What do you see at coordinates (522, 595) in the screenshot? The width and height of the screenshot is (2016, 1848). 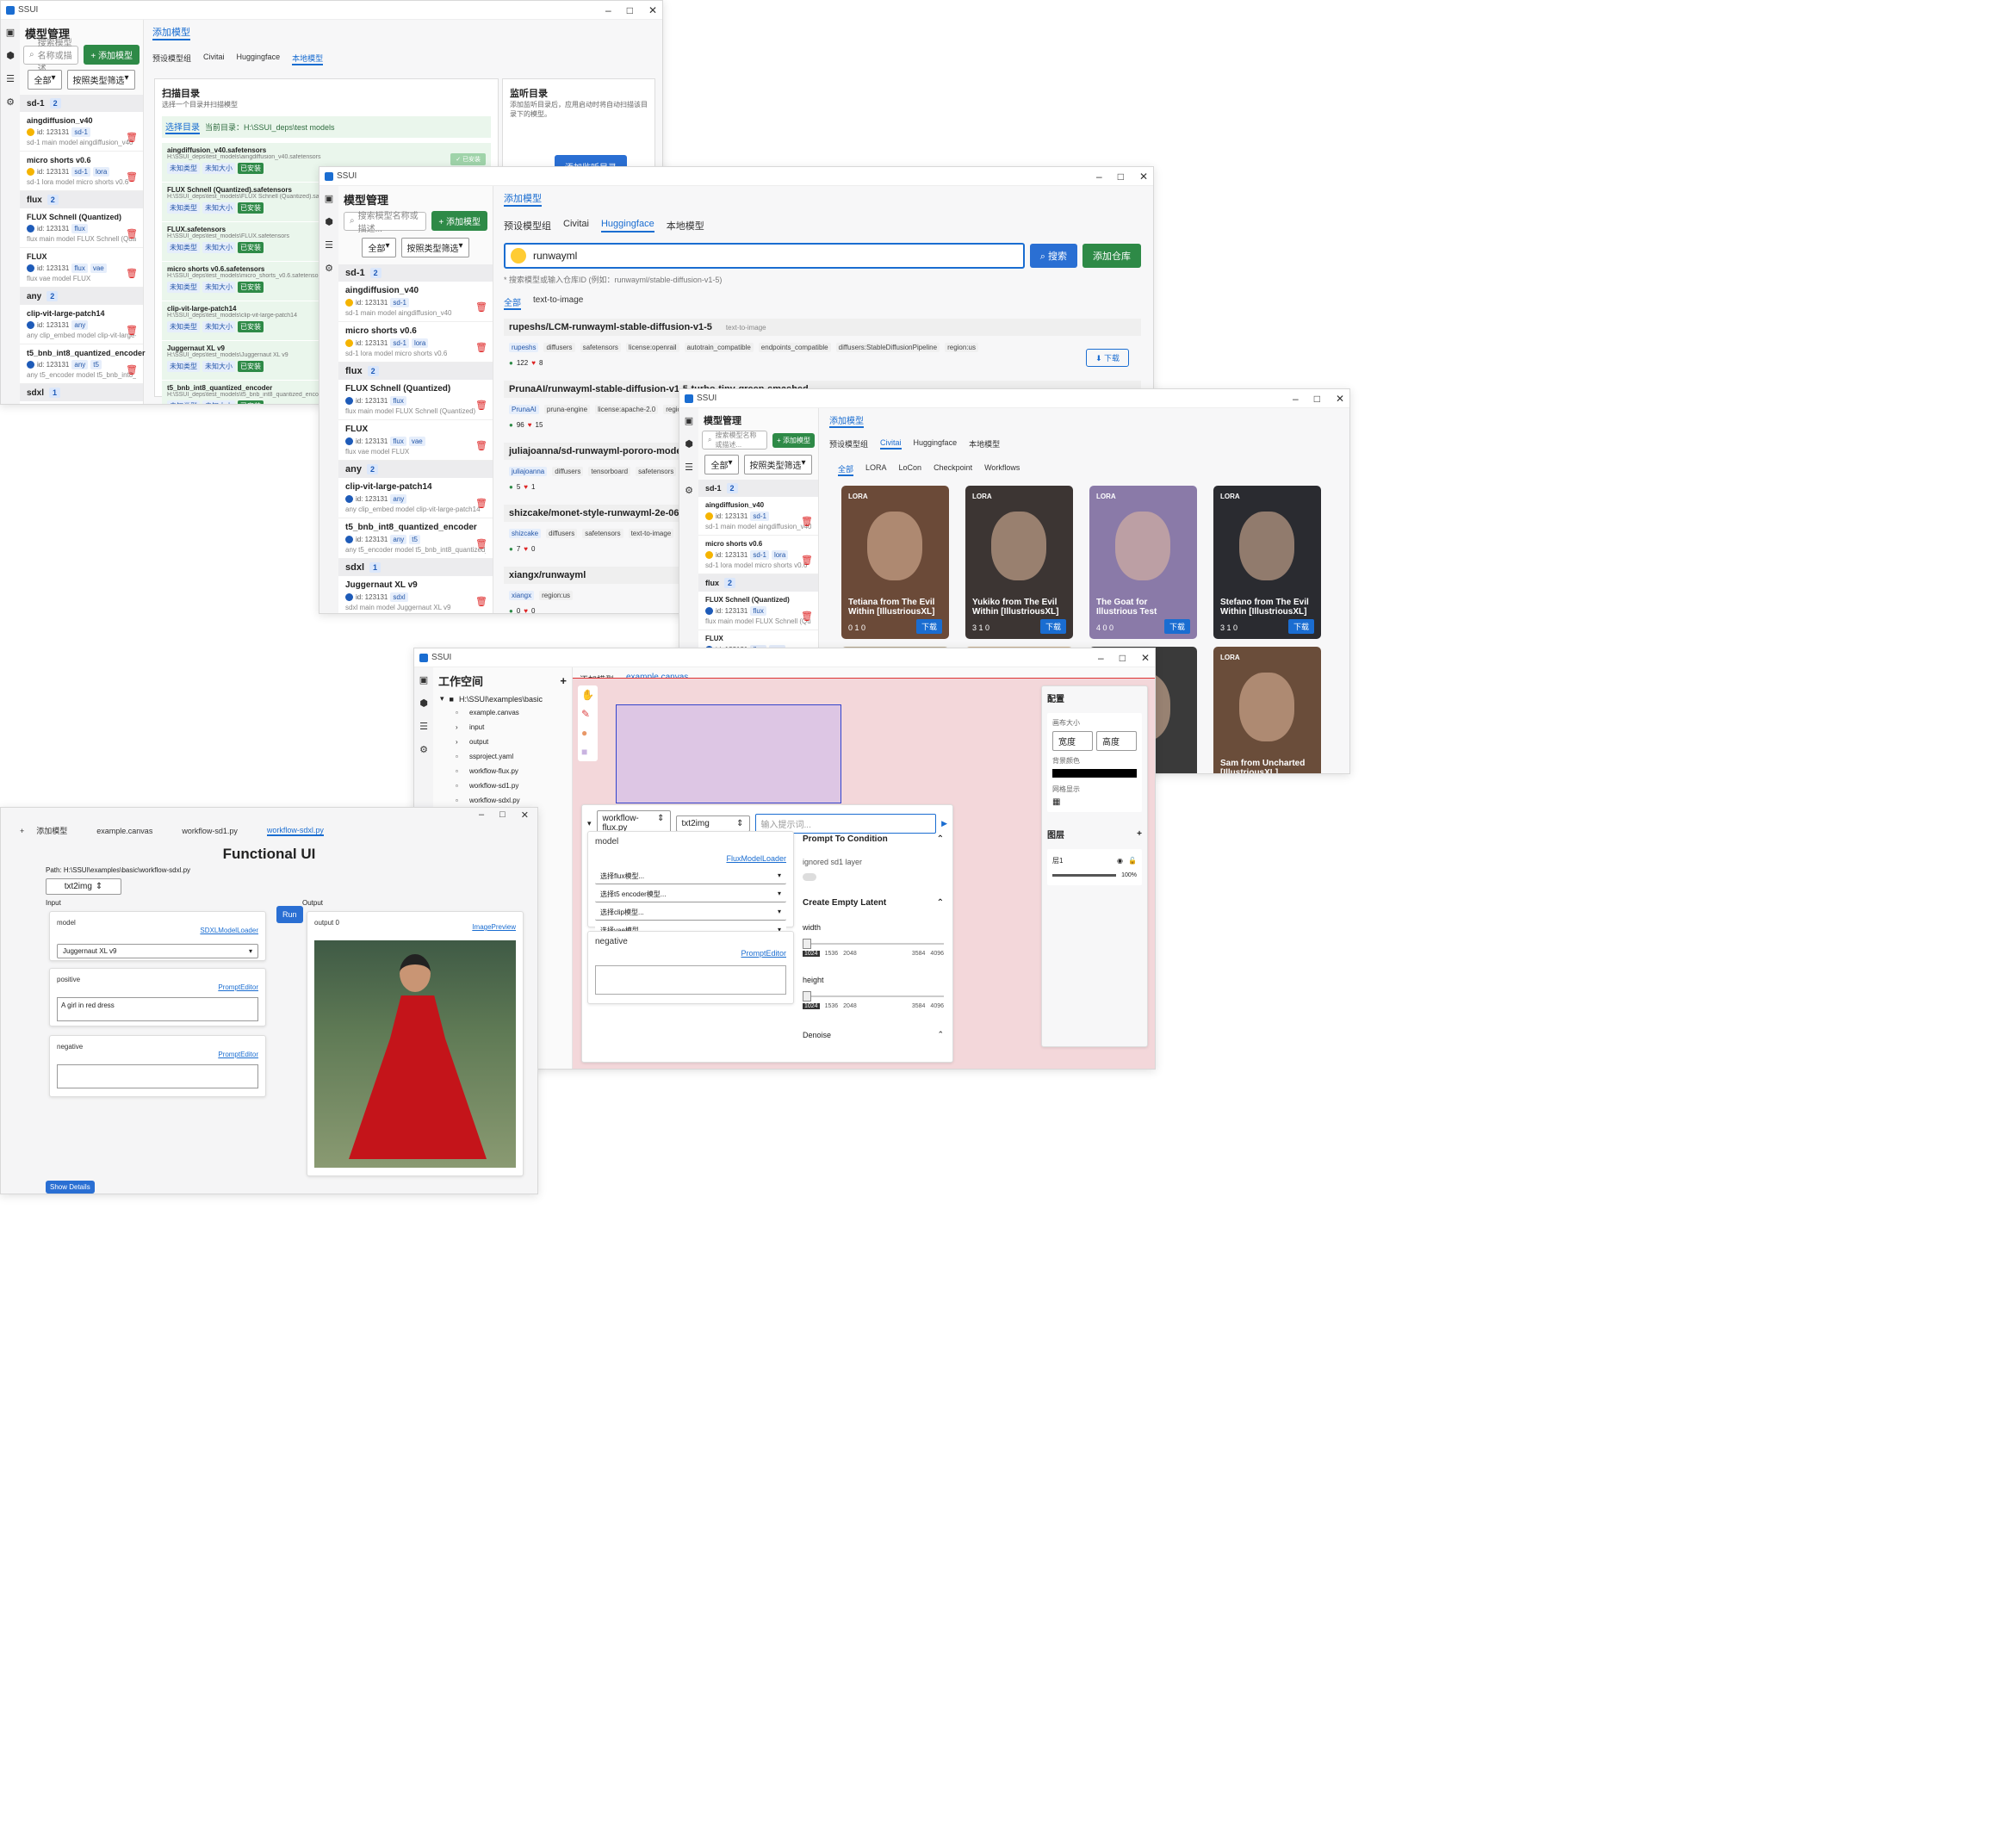 I see `hf-tag: xiangx` at bounding box center [522, 595].